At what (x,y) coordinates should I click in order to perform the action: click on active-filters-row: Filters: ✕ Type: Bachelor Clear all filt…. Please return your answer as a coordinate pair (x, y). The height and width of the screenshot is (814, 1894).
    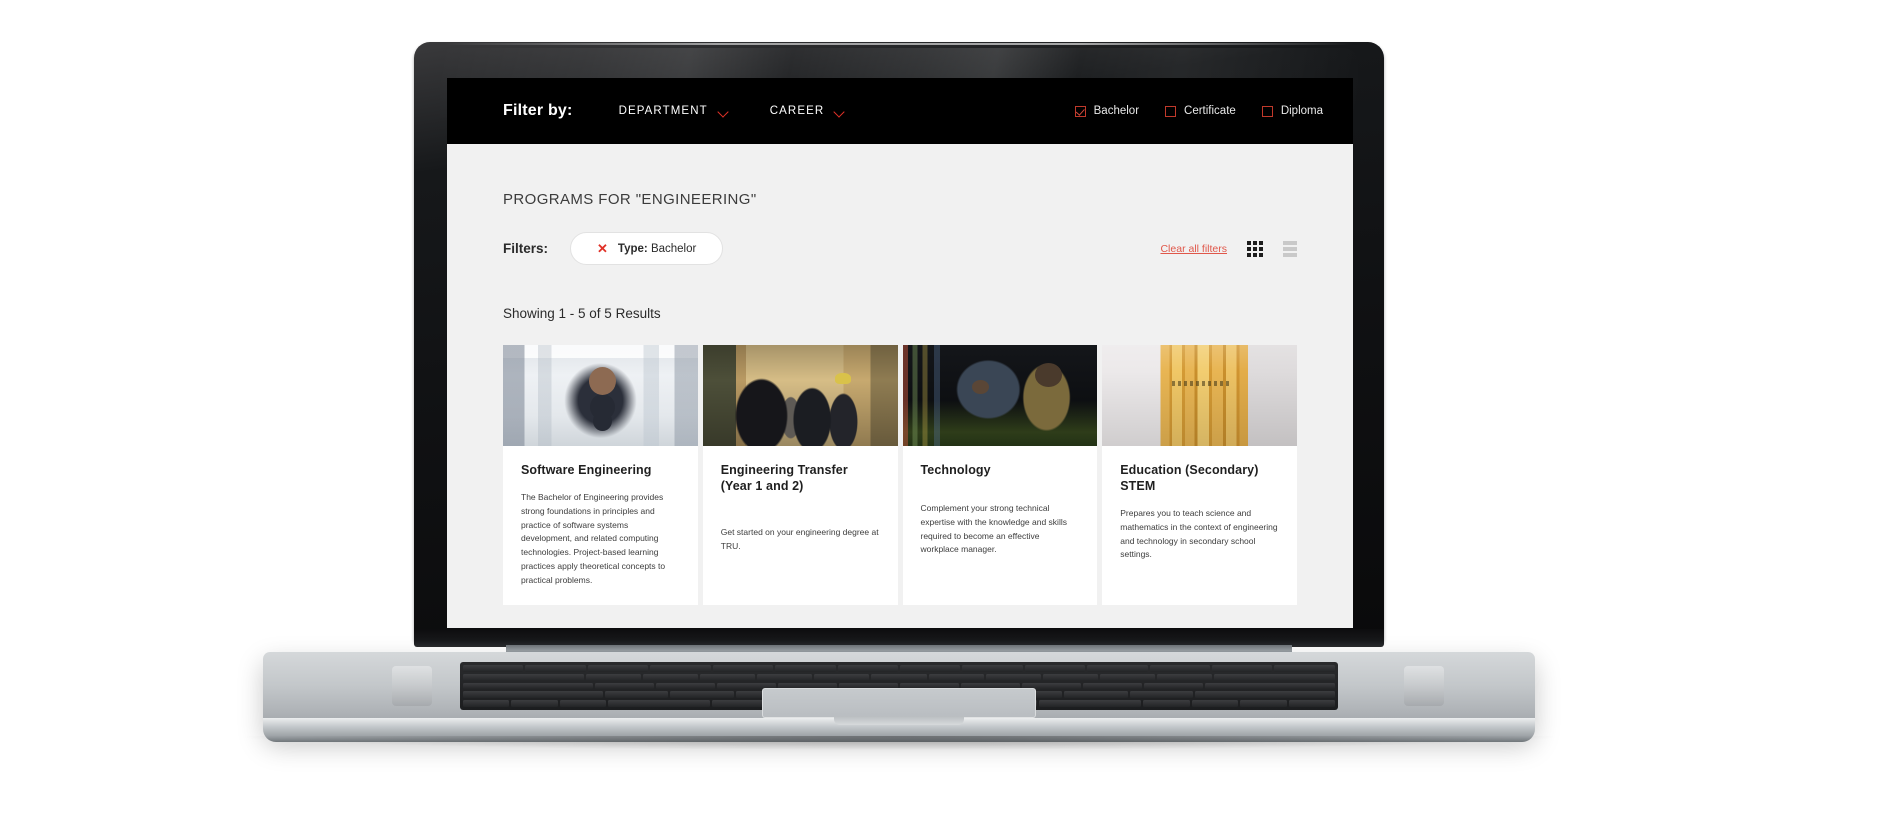
    Looking at the image, I should click on (900, 248).